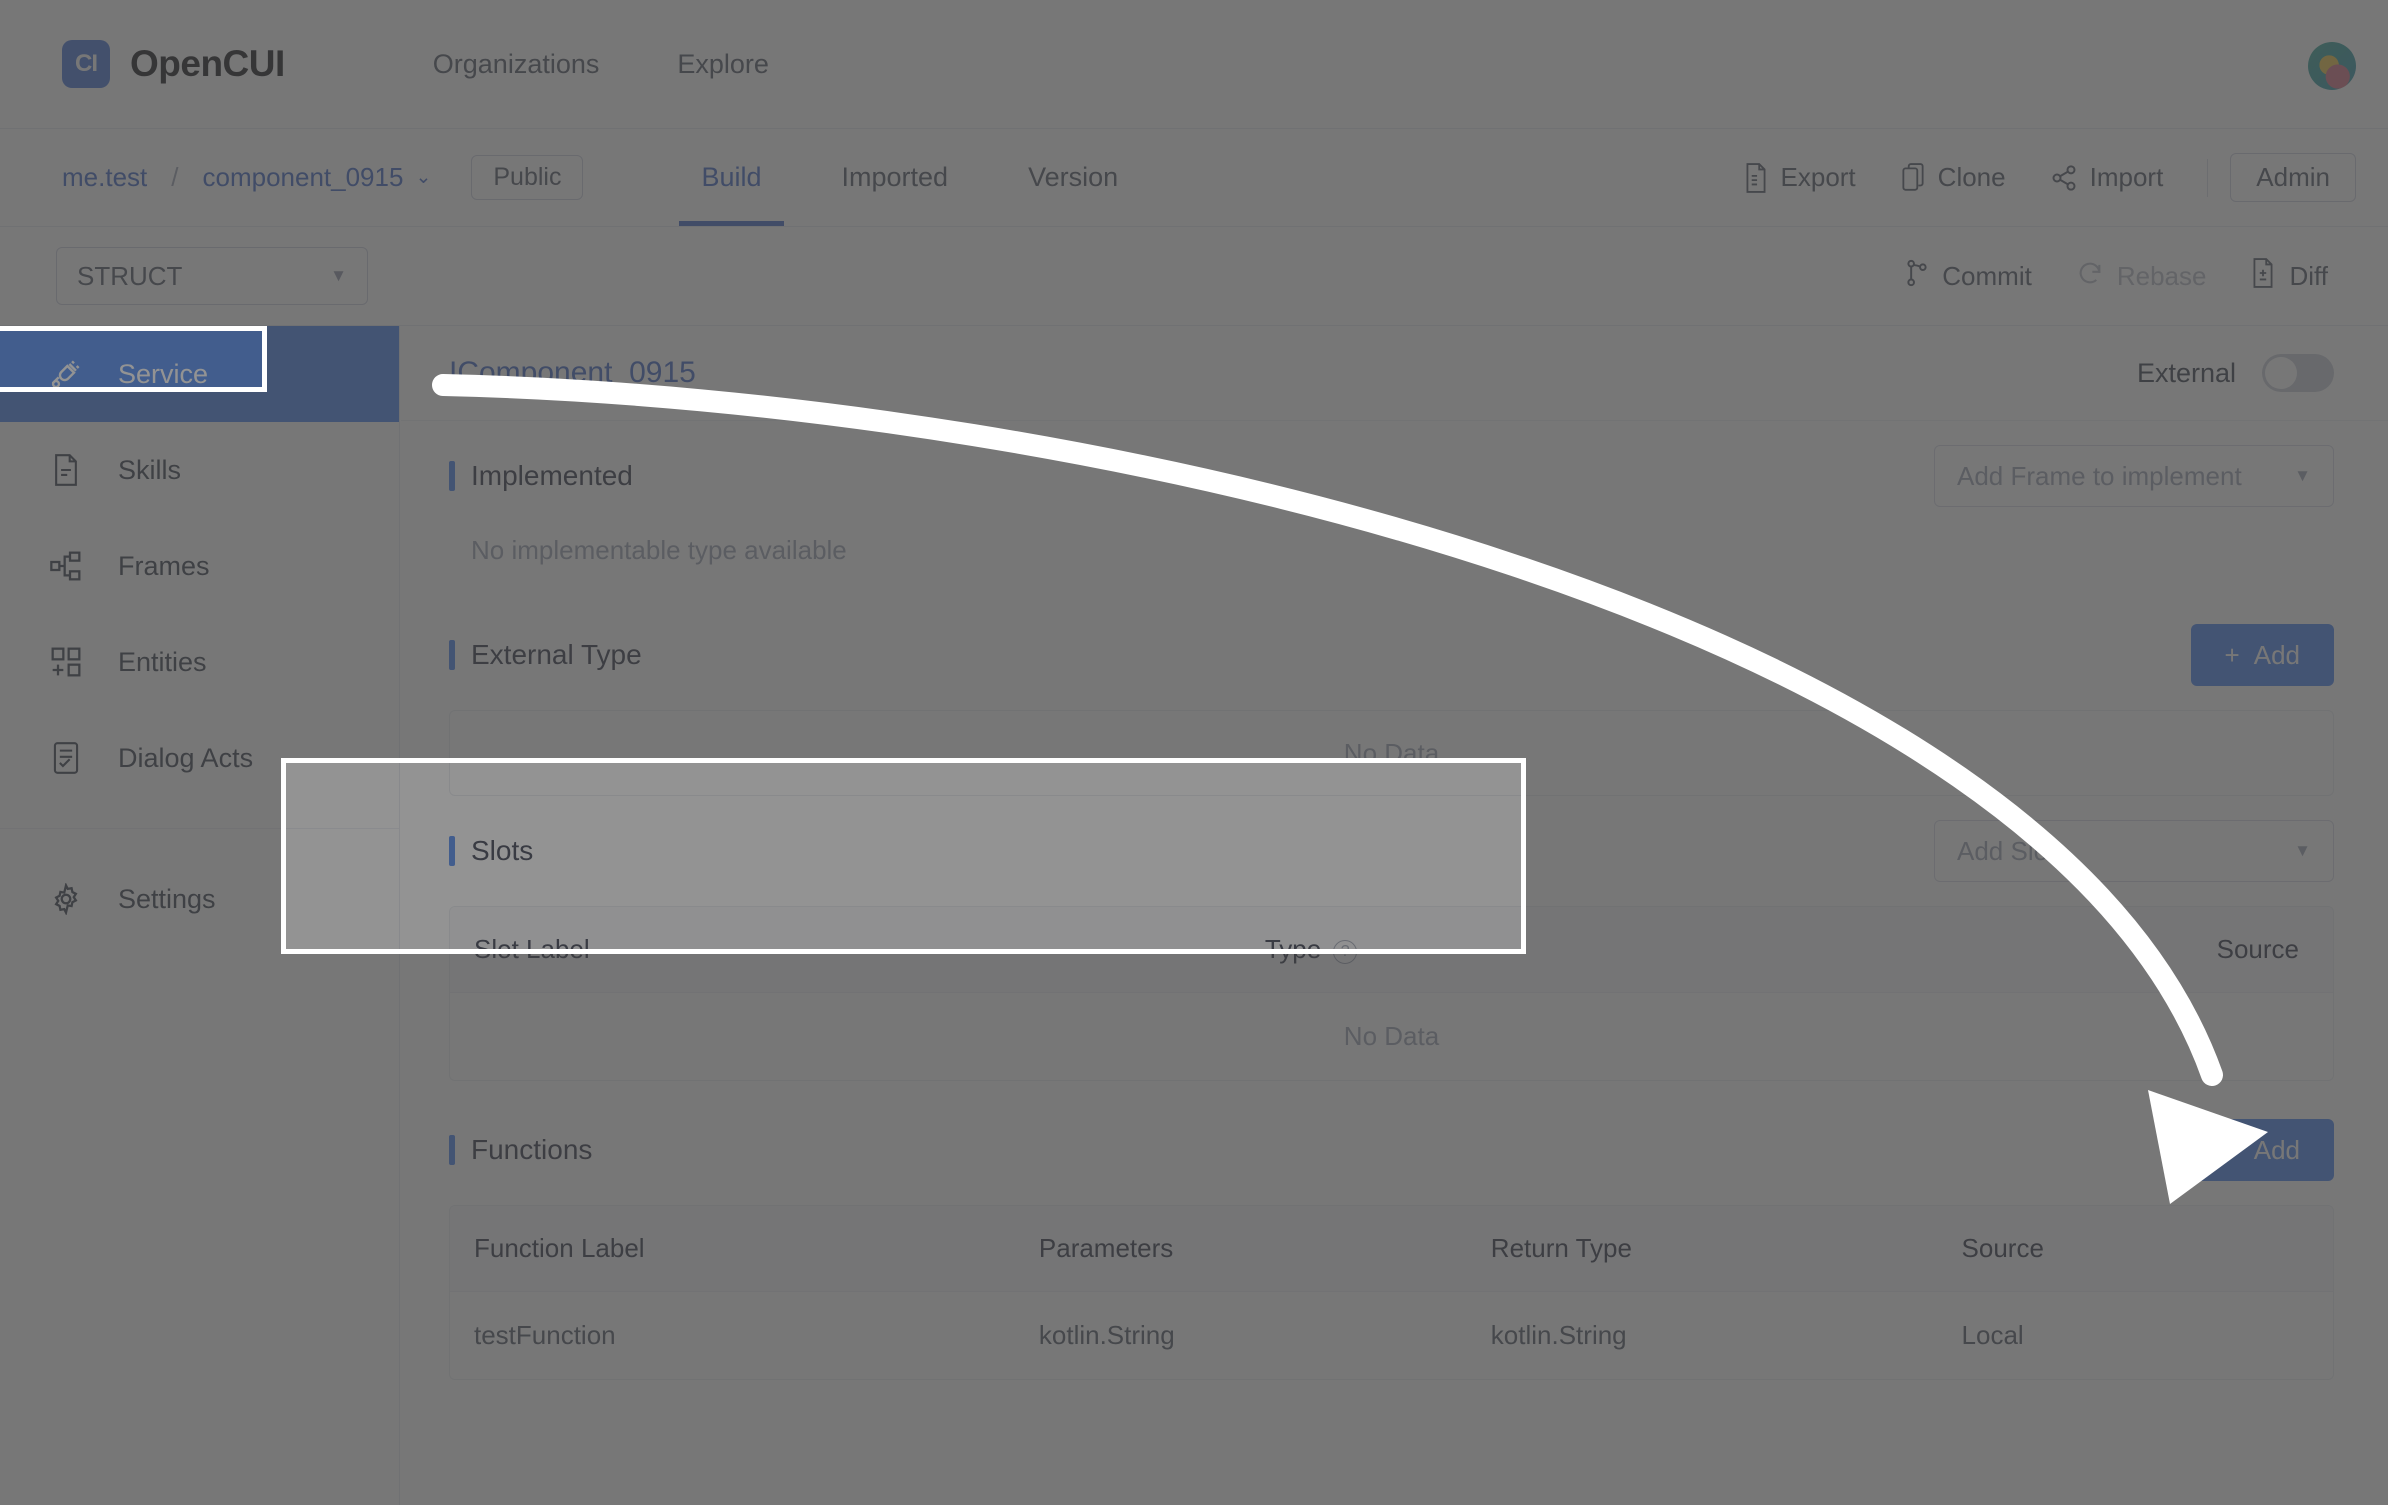  What do you see at coordinates (723, 64) in the screenshot?
I see `nav-explore: Explore` at bounding box center [723, 64].